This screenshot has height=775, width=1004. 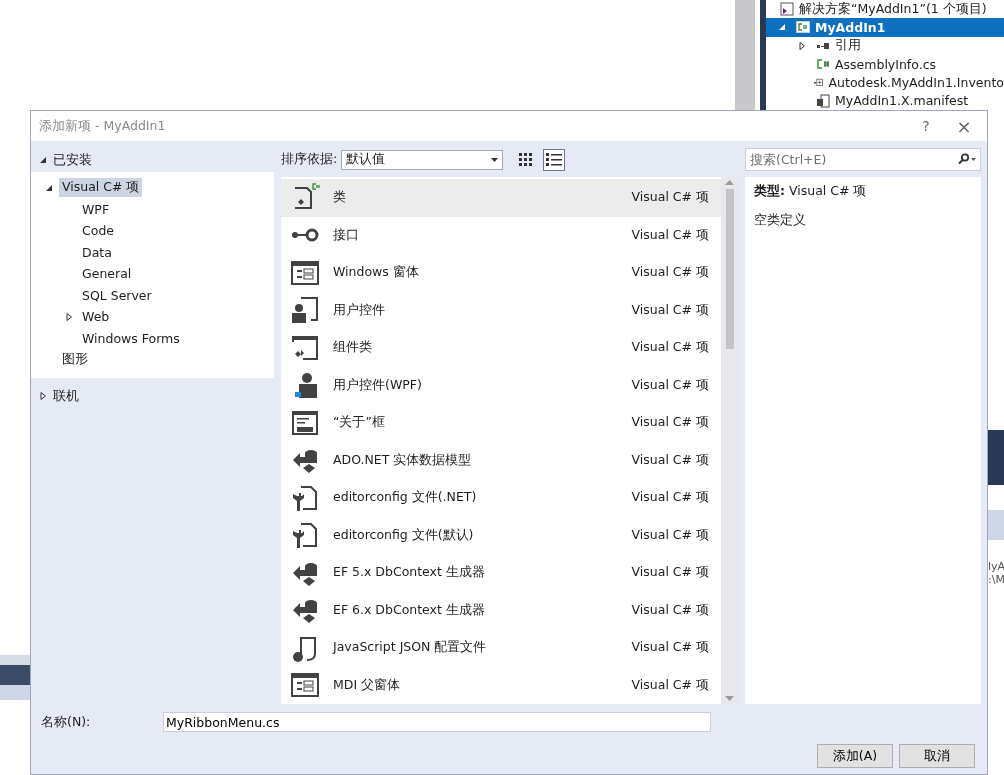 I want to click on solution-item: Autodesk.MyAddIn1.Invento, so click(x=885, y=82).